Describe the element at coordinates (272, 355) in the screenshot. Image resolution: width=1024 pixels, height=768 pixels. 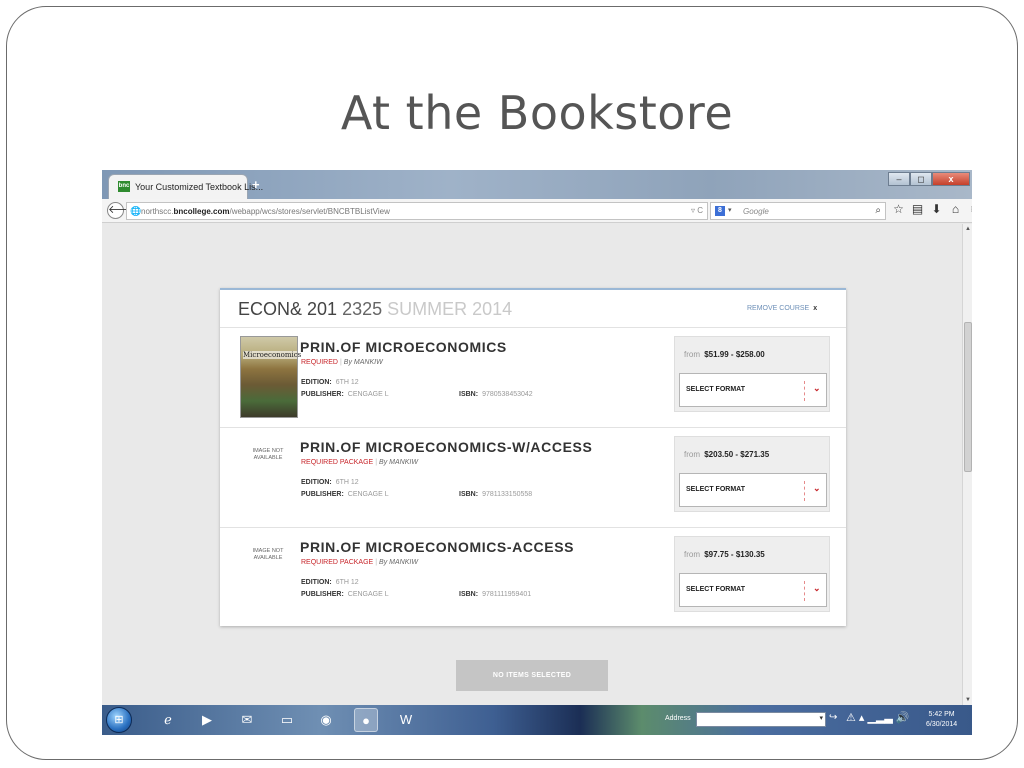
I see `cover-title: Microeconomics` at that location.